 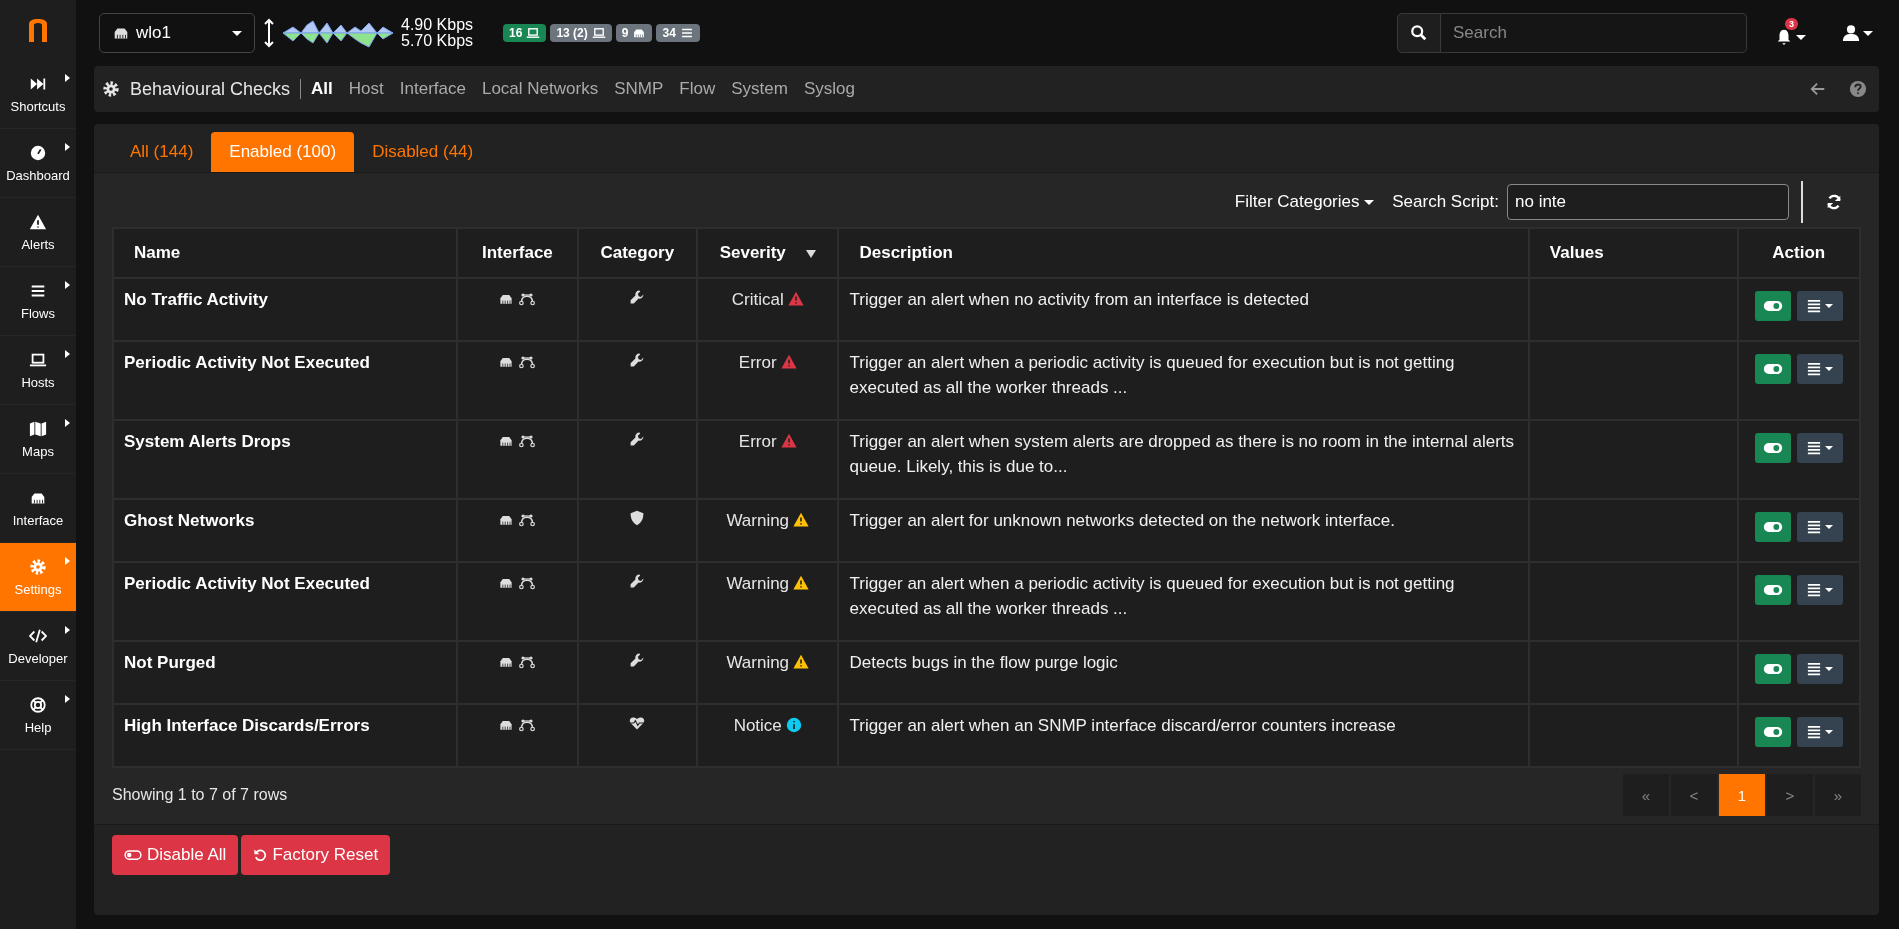 What do you see at coordinates (38, 646) in the screenshot?
I see `sidebar-item: Developer` at bounding box center [38, 646].